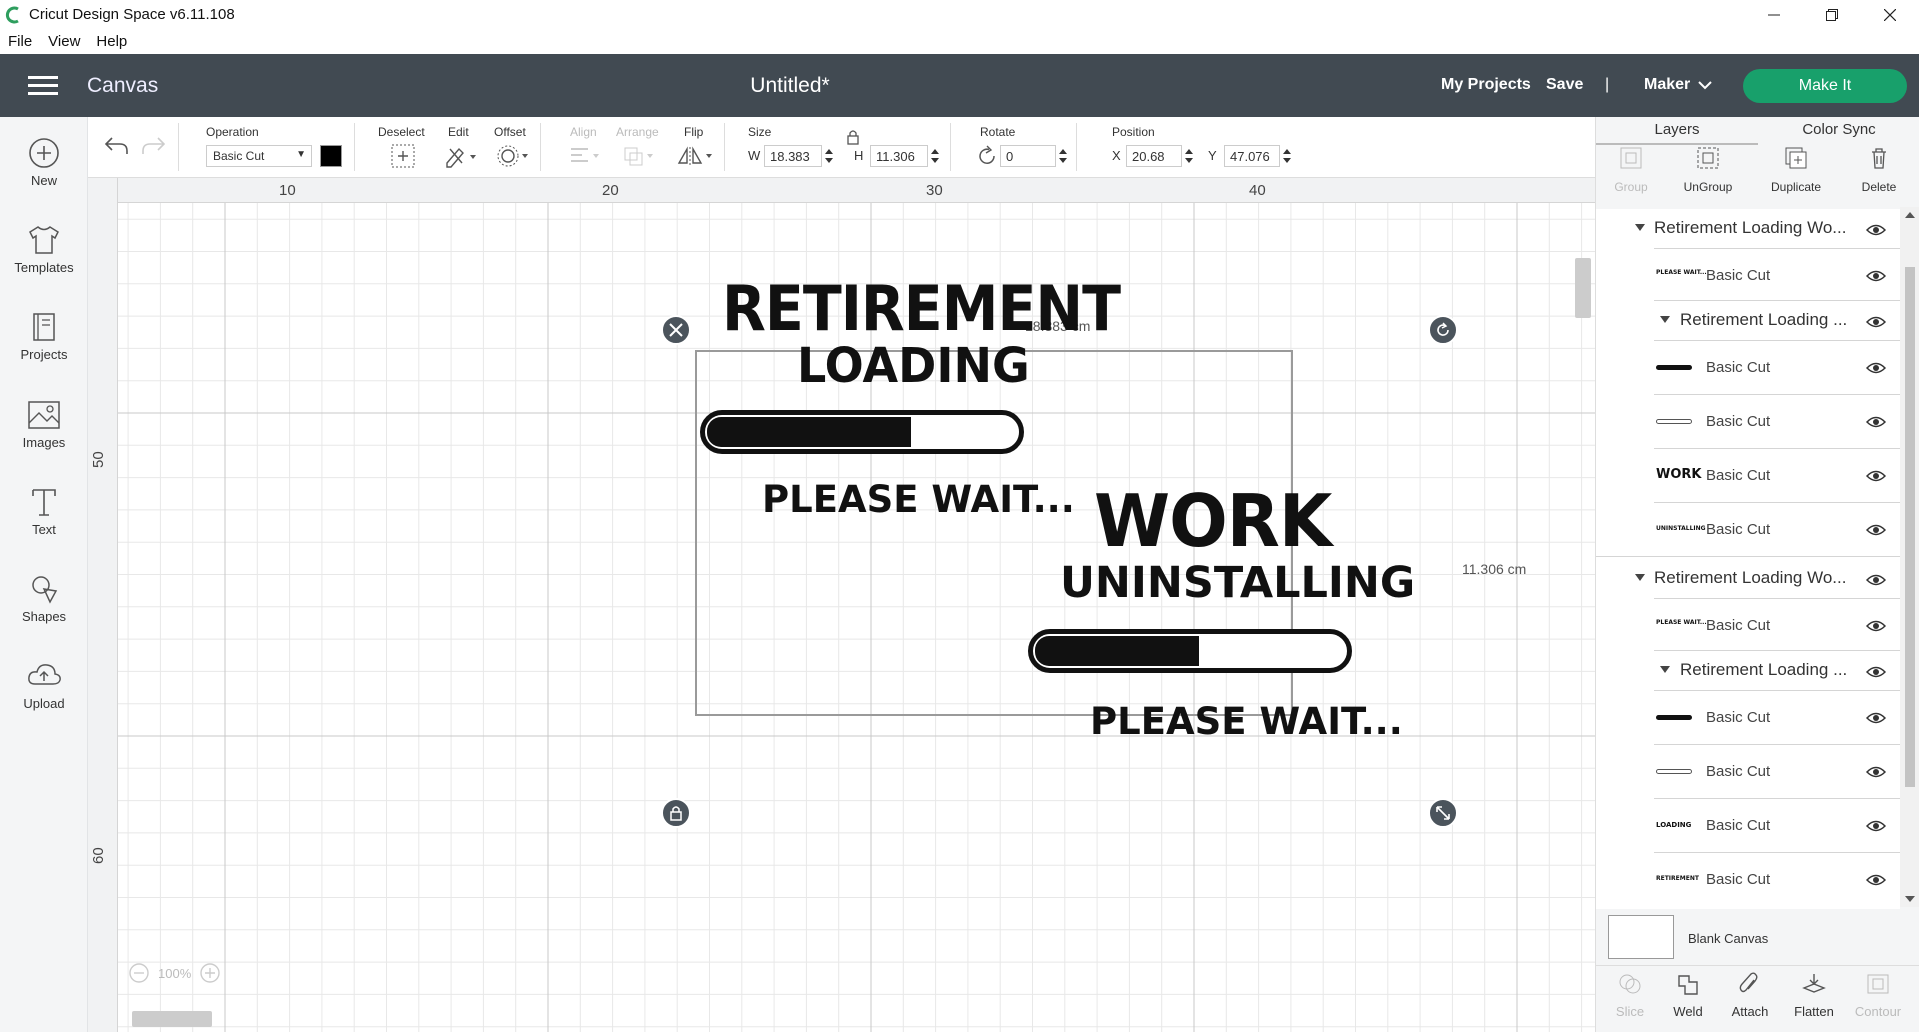 Image resolution: width=1919 pixels, height=1032 pixels. Describe the element at coordinates (1910, 215) in the screenshot. I see `scroll-up-icon` at that location.